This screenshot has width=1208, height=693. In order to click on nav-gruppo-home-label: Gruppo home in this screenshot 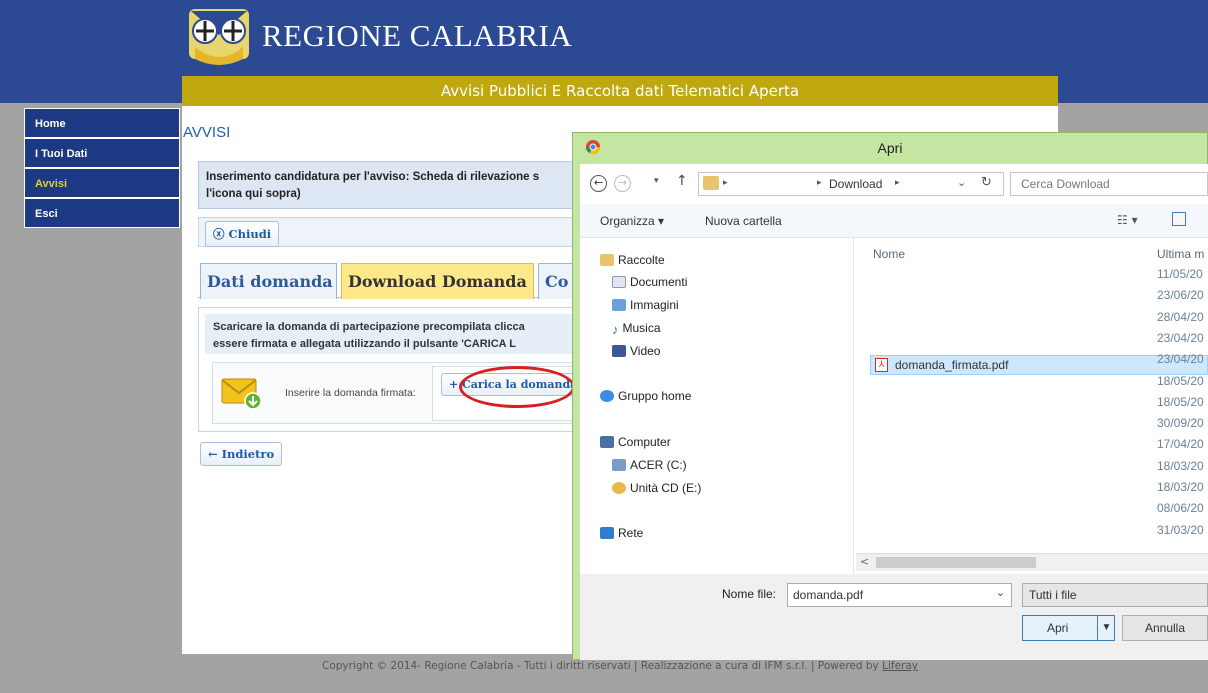, I will do `click(655, 396)`.